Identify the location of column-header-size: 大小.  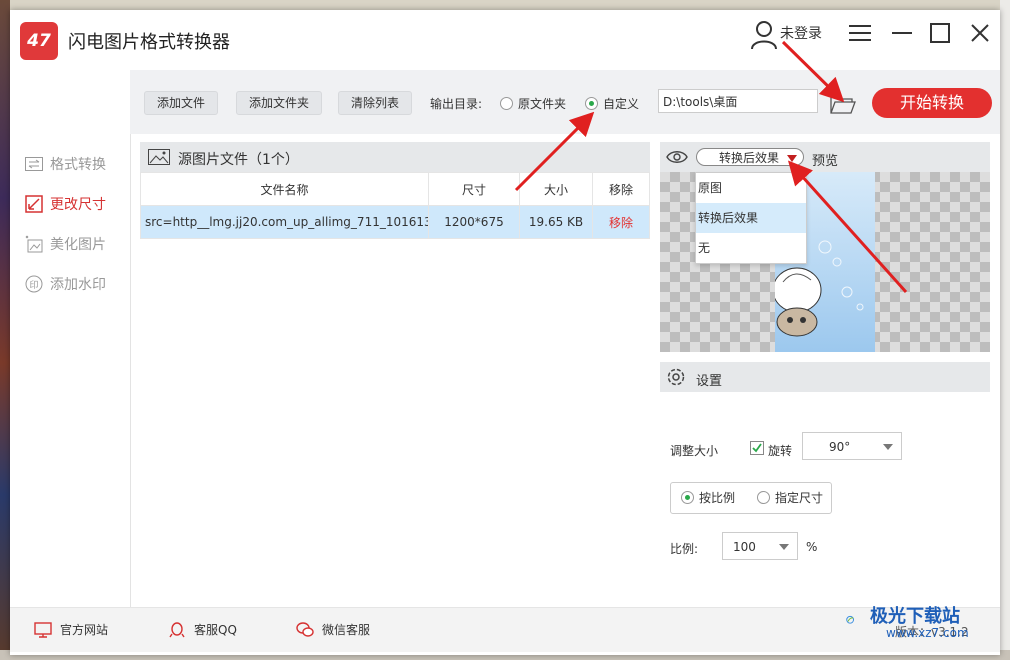
(556, 189).